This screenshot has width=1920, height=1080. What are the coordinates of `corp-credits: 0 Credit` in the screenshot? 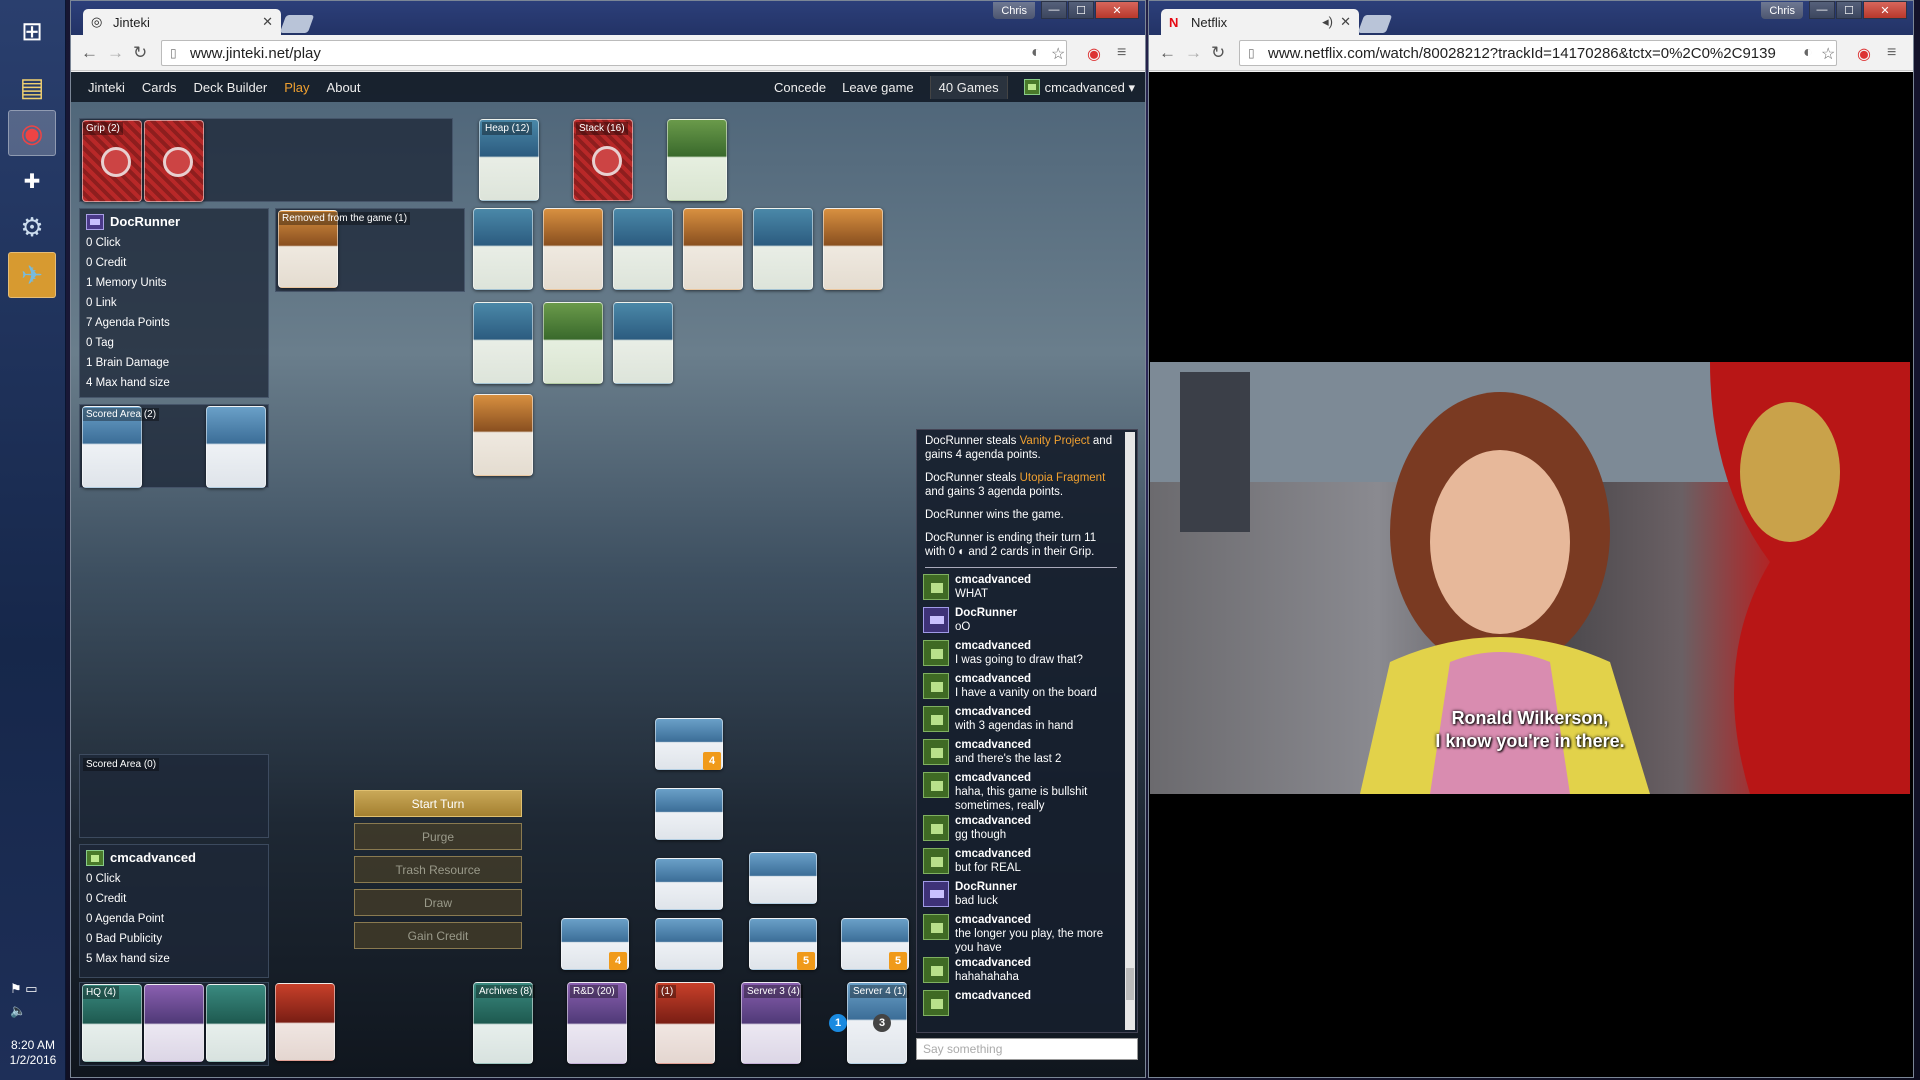 It's located at (106, 899).